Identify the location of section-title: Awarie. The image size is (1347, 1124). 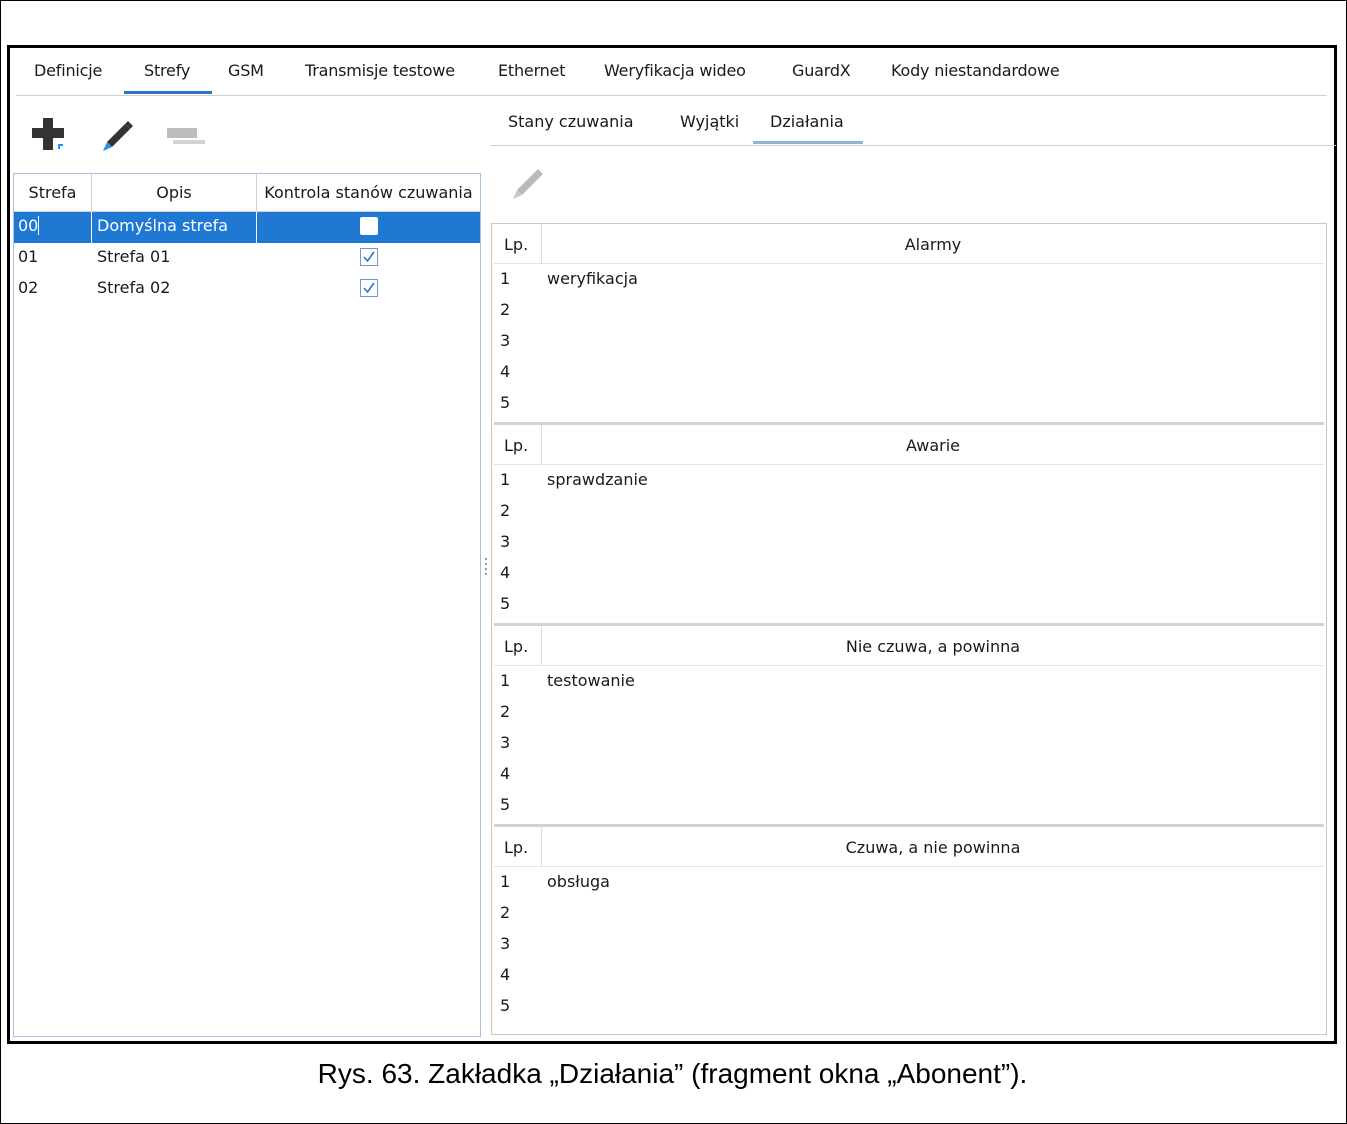
(933, 445).